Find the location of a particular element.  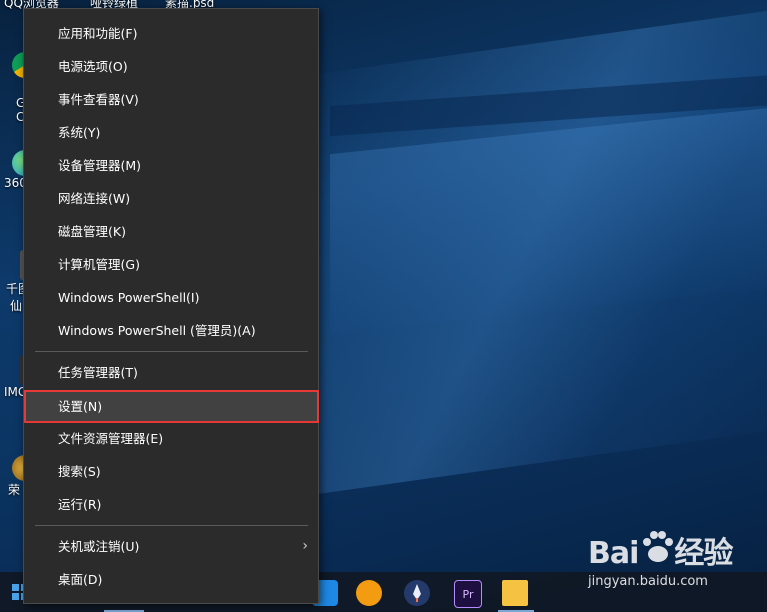

premiere-icon: Pr is located at coordinates (468, 594).